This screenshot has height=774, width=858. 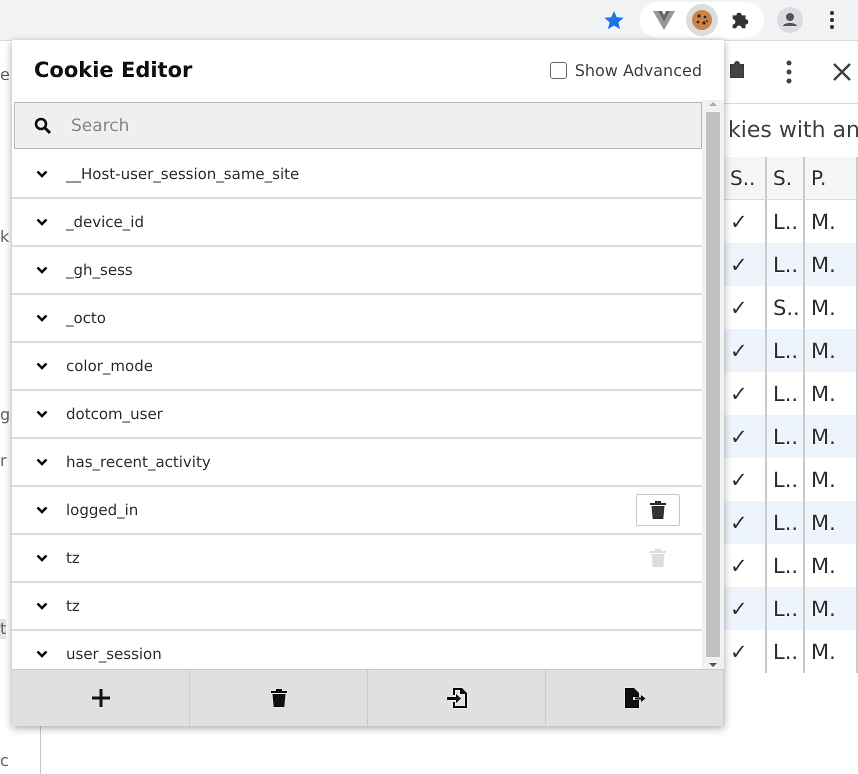 What do you see at coordinates (3, 629) in the screenshot?
I see `text-fragment: t` at bounding box center [3, 629].